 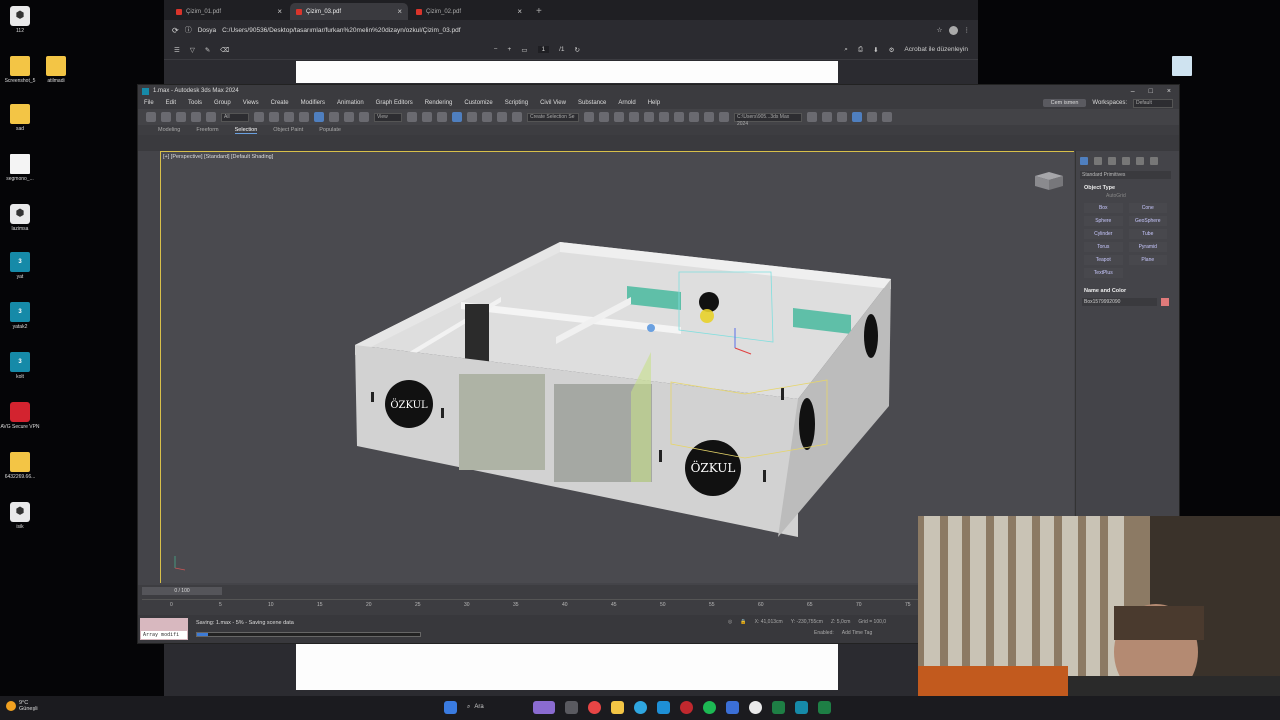 What do you see at coordinates (846, 50) in the screenshot?
I see `search-icon: ⌕` at bounding box center [846, 50].